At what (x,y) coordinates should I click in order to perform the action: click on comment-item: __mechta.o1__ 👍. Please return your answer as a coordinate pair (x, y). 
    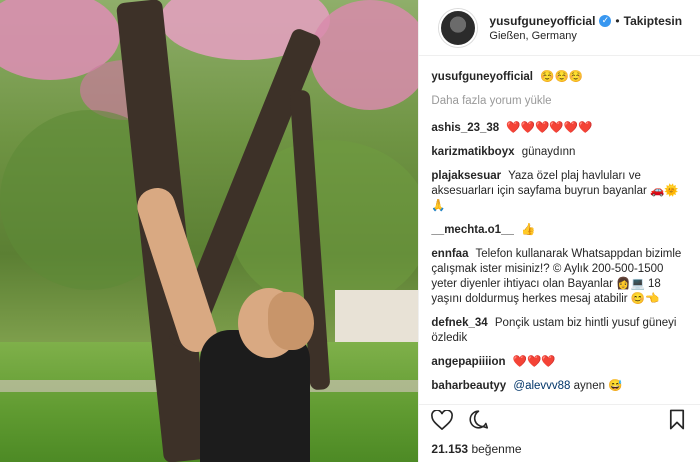
    Looking at the image, I should click on (559, 230).